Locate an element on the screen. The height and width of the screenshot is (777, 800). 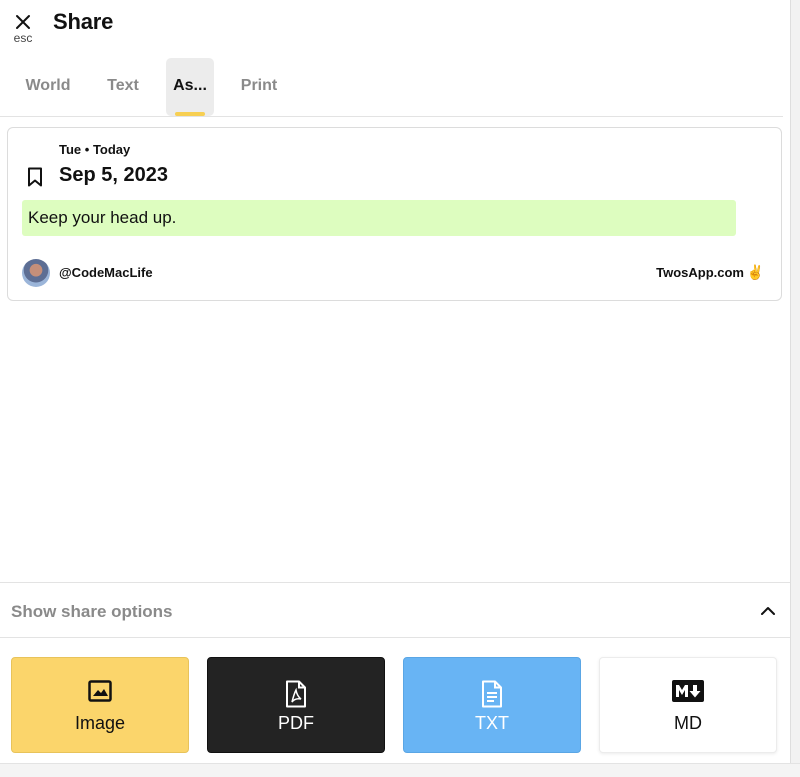
pdf-file-icon is located at coordinates (296, 694).